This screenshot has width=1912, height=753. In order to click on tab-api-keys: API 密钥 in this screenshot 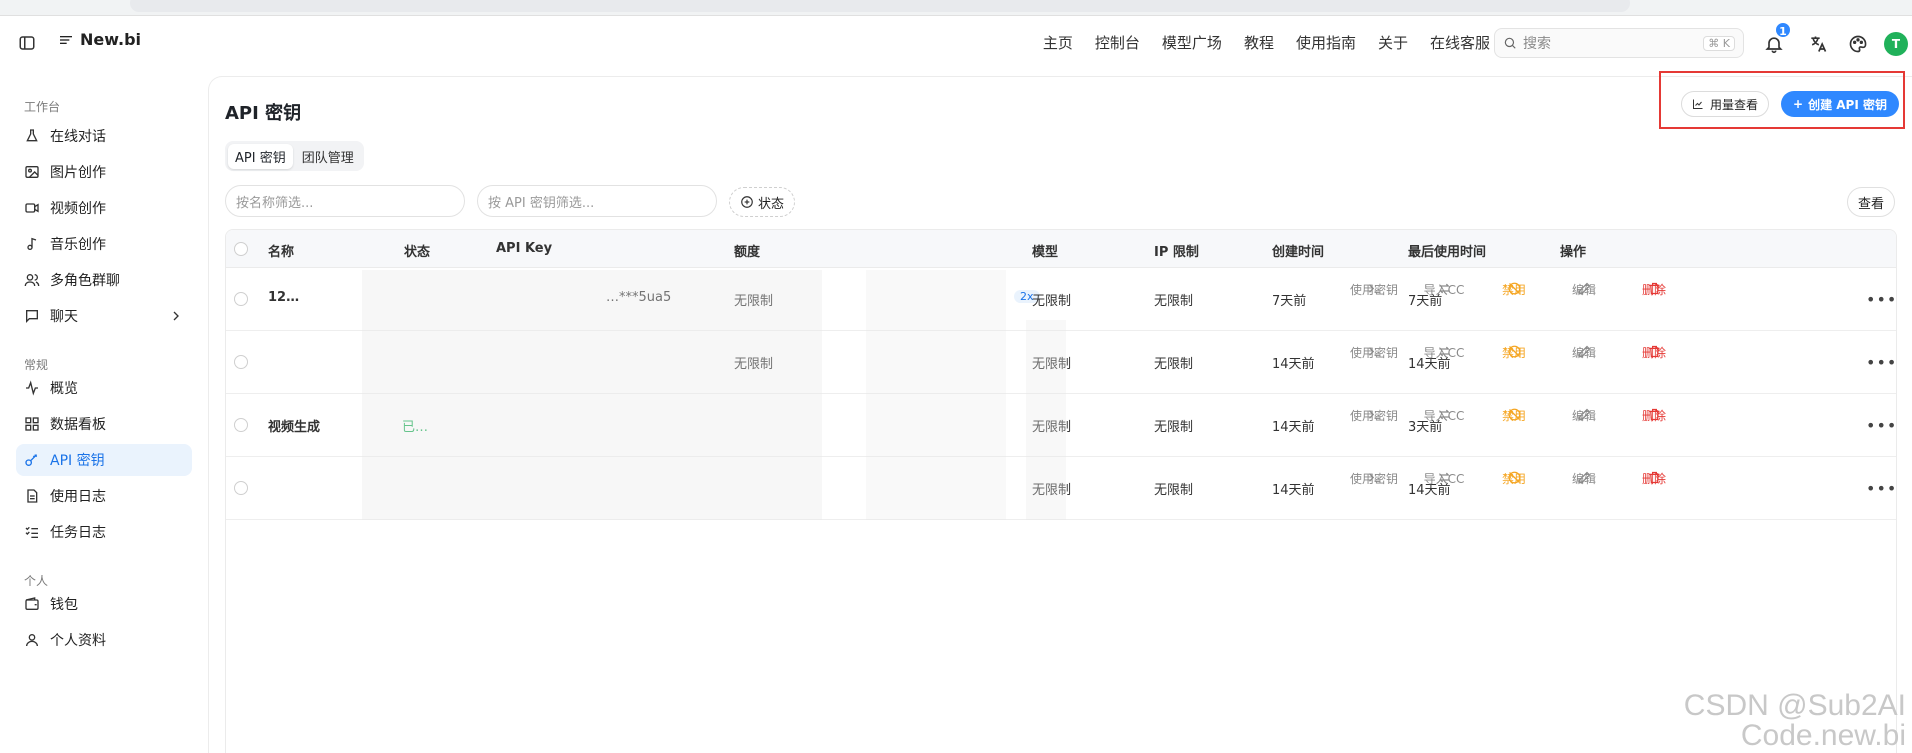, I will do `click(260, 156)`.